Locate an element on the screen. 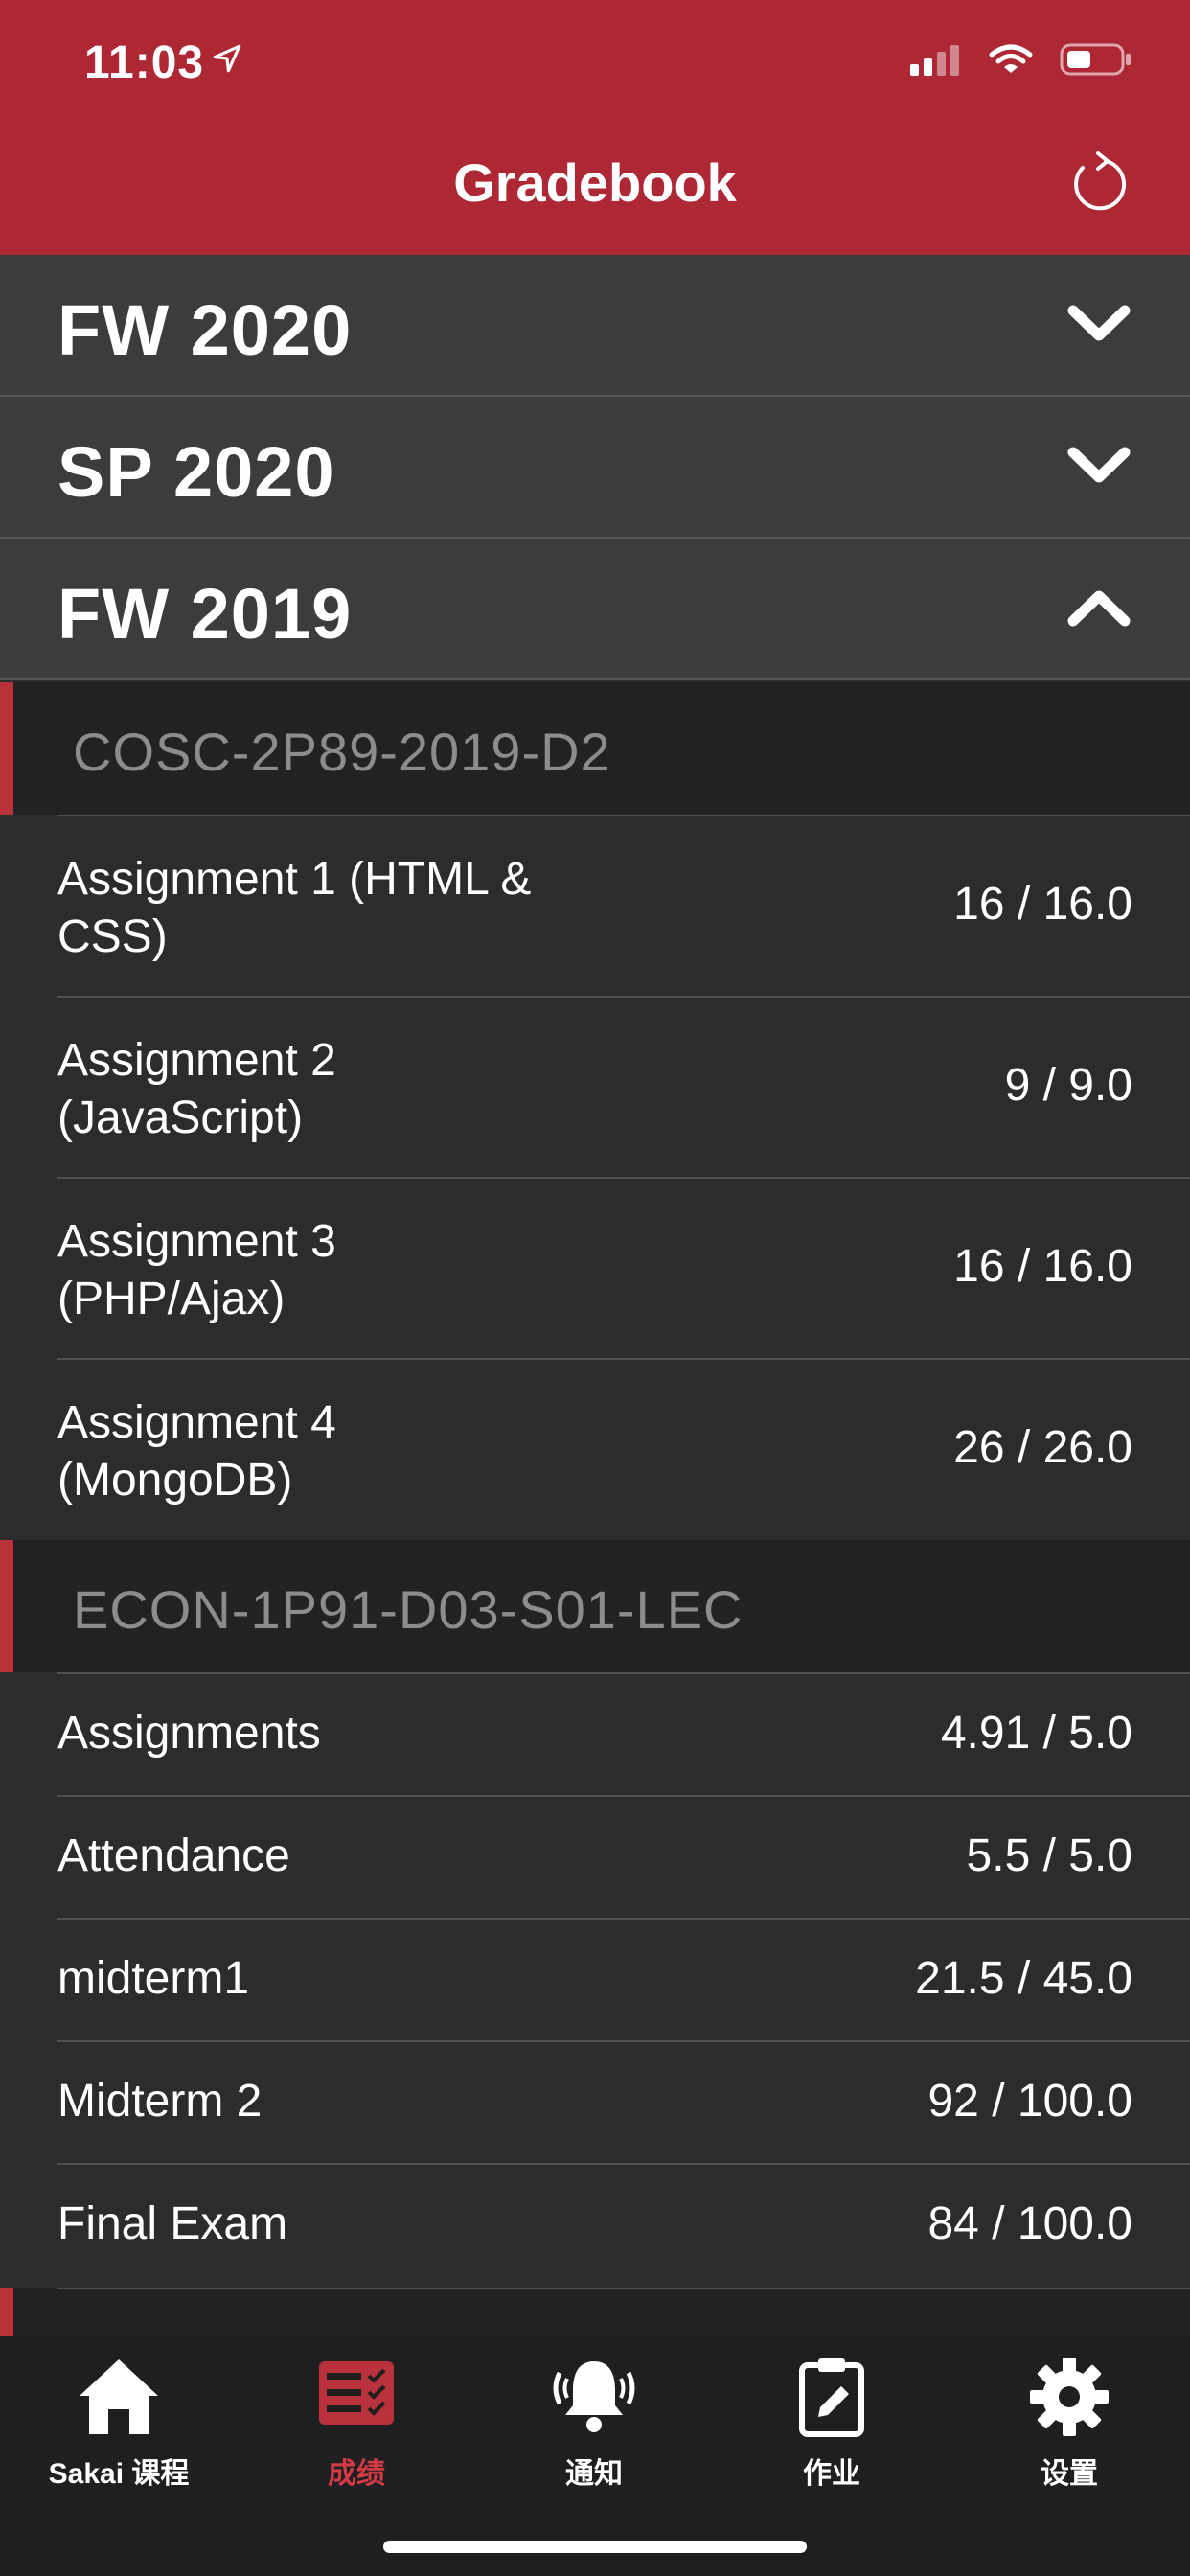 The image size is (1190, 2576). grade-item-name: Attendance is located at coordinates (174, 1855).